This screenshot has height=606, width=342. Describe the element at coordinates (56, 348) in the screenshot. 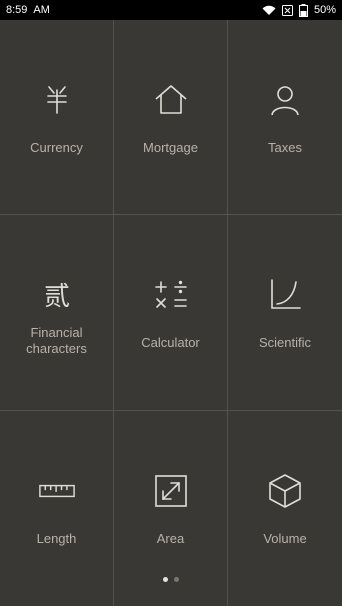

I see `tile-label-line2: characters` at that location.